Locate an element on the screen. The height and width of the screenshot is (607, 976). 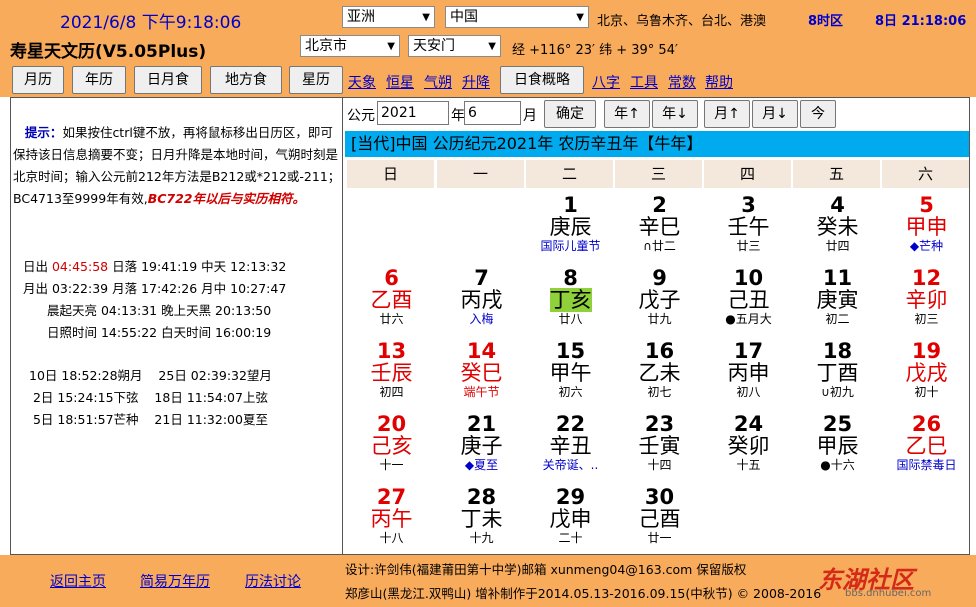
calendar-day-cell: 19 戊戌 初十 is located at coordinates (926, 376).